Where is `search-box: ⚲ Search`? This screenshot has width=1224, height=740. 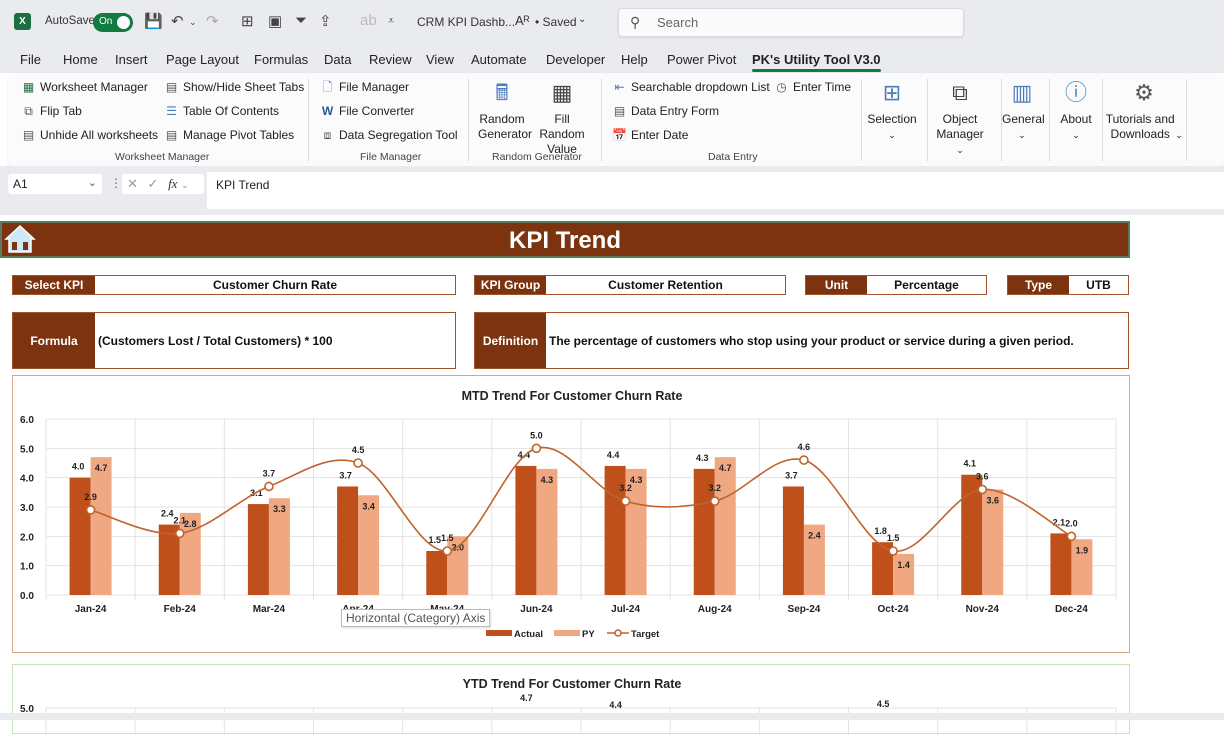
search-box: ⚲ Search is located at coordinates (791, 22).